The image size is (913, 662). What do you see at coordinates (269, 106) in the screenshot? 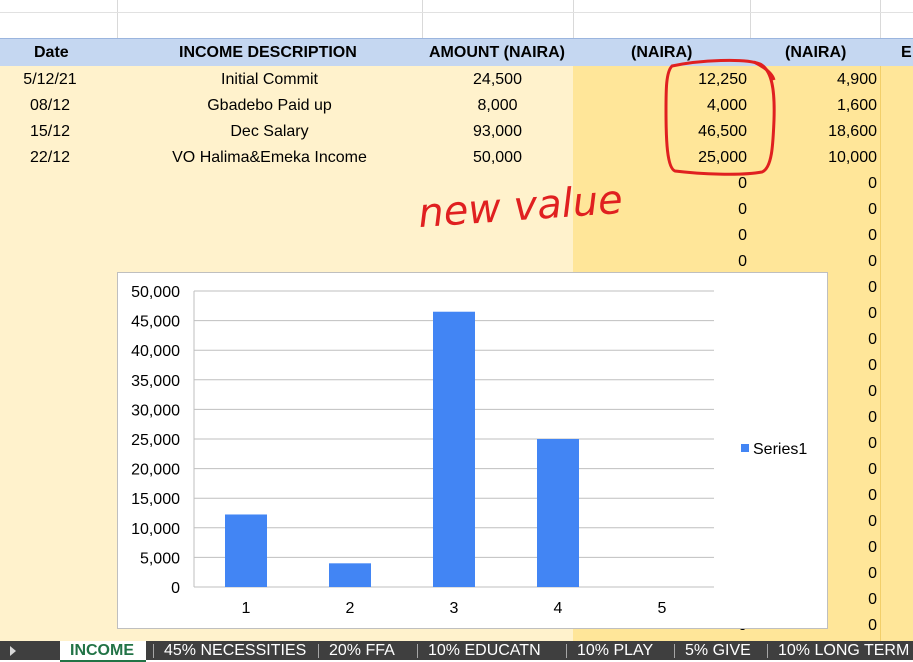
I see `cell-description: Gbadebo Paid up` at bounding box center [269, 106].